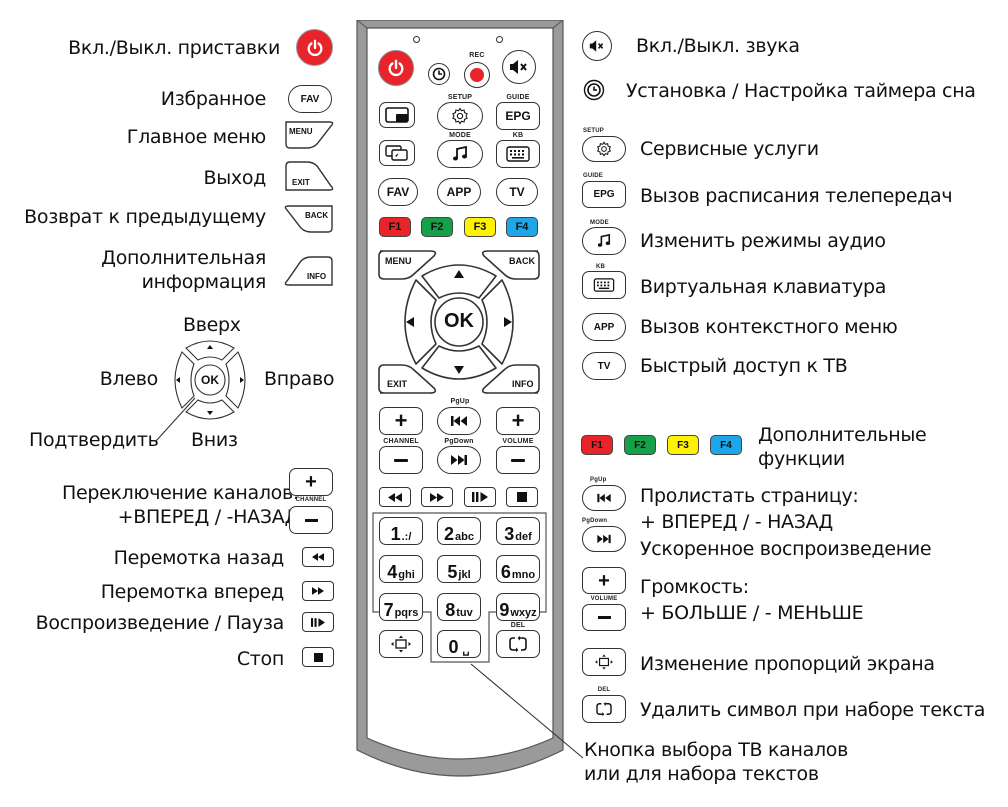 The height and width of the screenshot is (807, 1008). Describe the element at coordinates (796, 196) in the screenshot. I see `label-epg: Вызов расписания телепередач` at that location.